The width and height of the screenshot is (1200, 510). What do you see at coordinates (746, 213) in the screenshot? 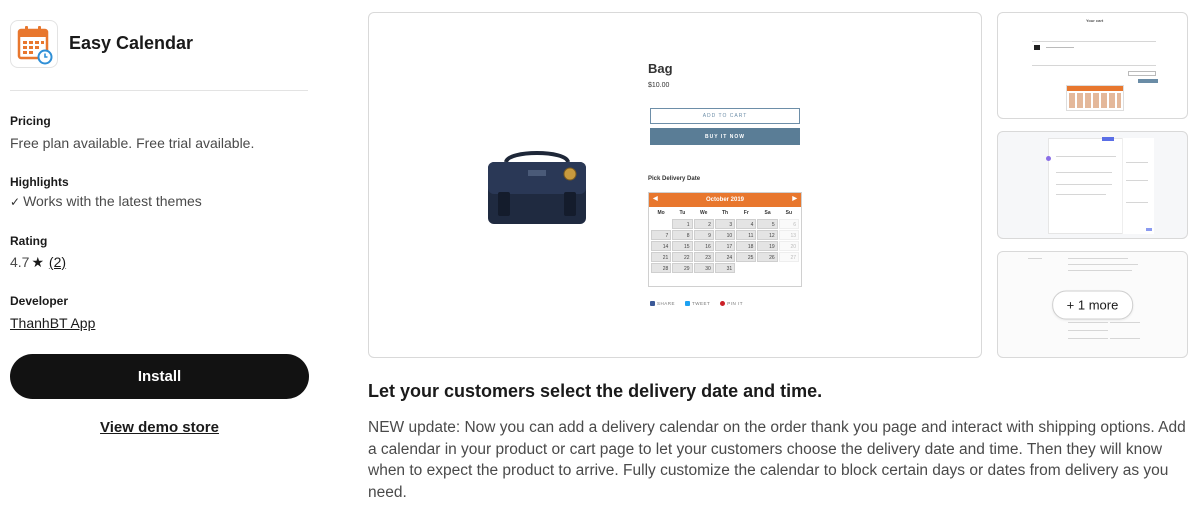
I see `calendar-weekday: Fr` at bounding box center [746, 213].